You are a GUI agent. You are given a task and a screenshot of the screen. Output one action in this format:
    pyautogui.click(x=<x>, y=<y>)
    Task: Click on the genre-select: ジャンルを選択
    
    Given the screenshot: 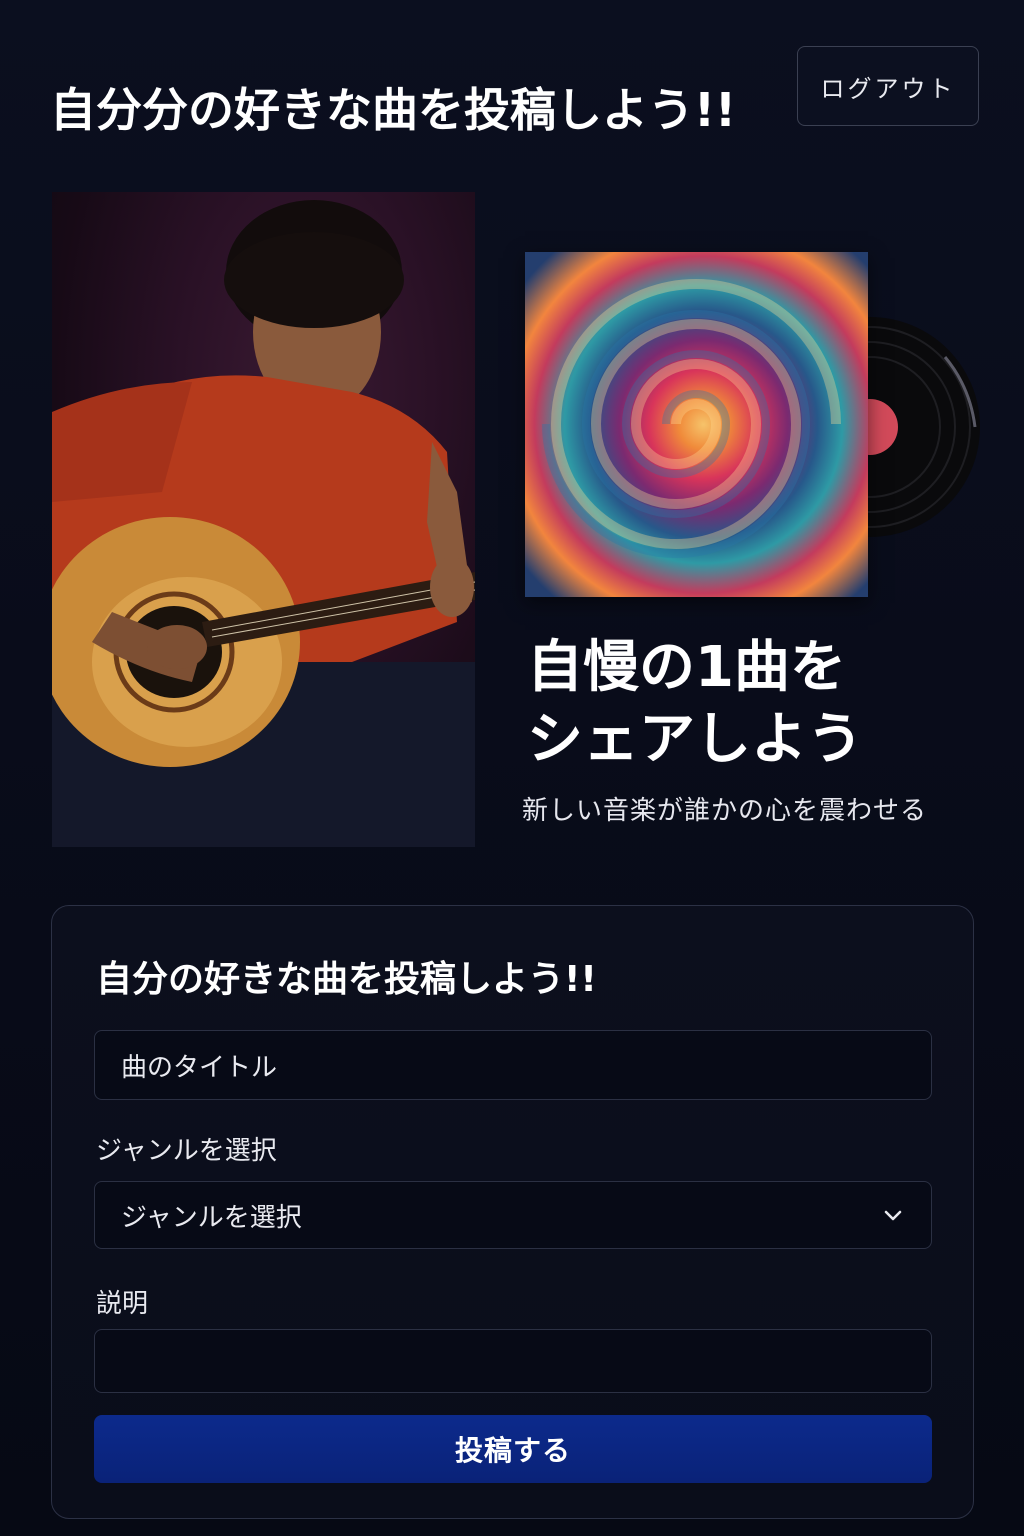 What is the action you would take?
    pyautogui.click(x=513, y=1215)
    